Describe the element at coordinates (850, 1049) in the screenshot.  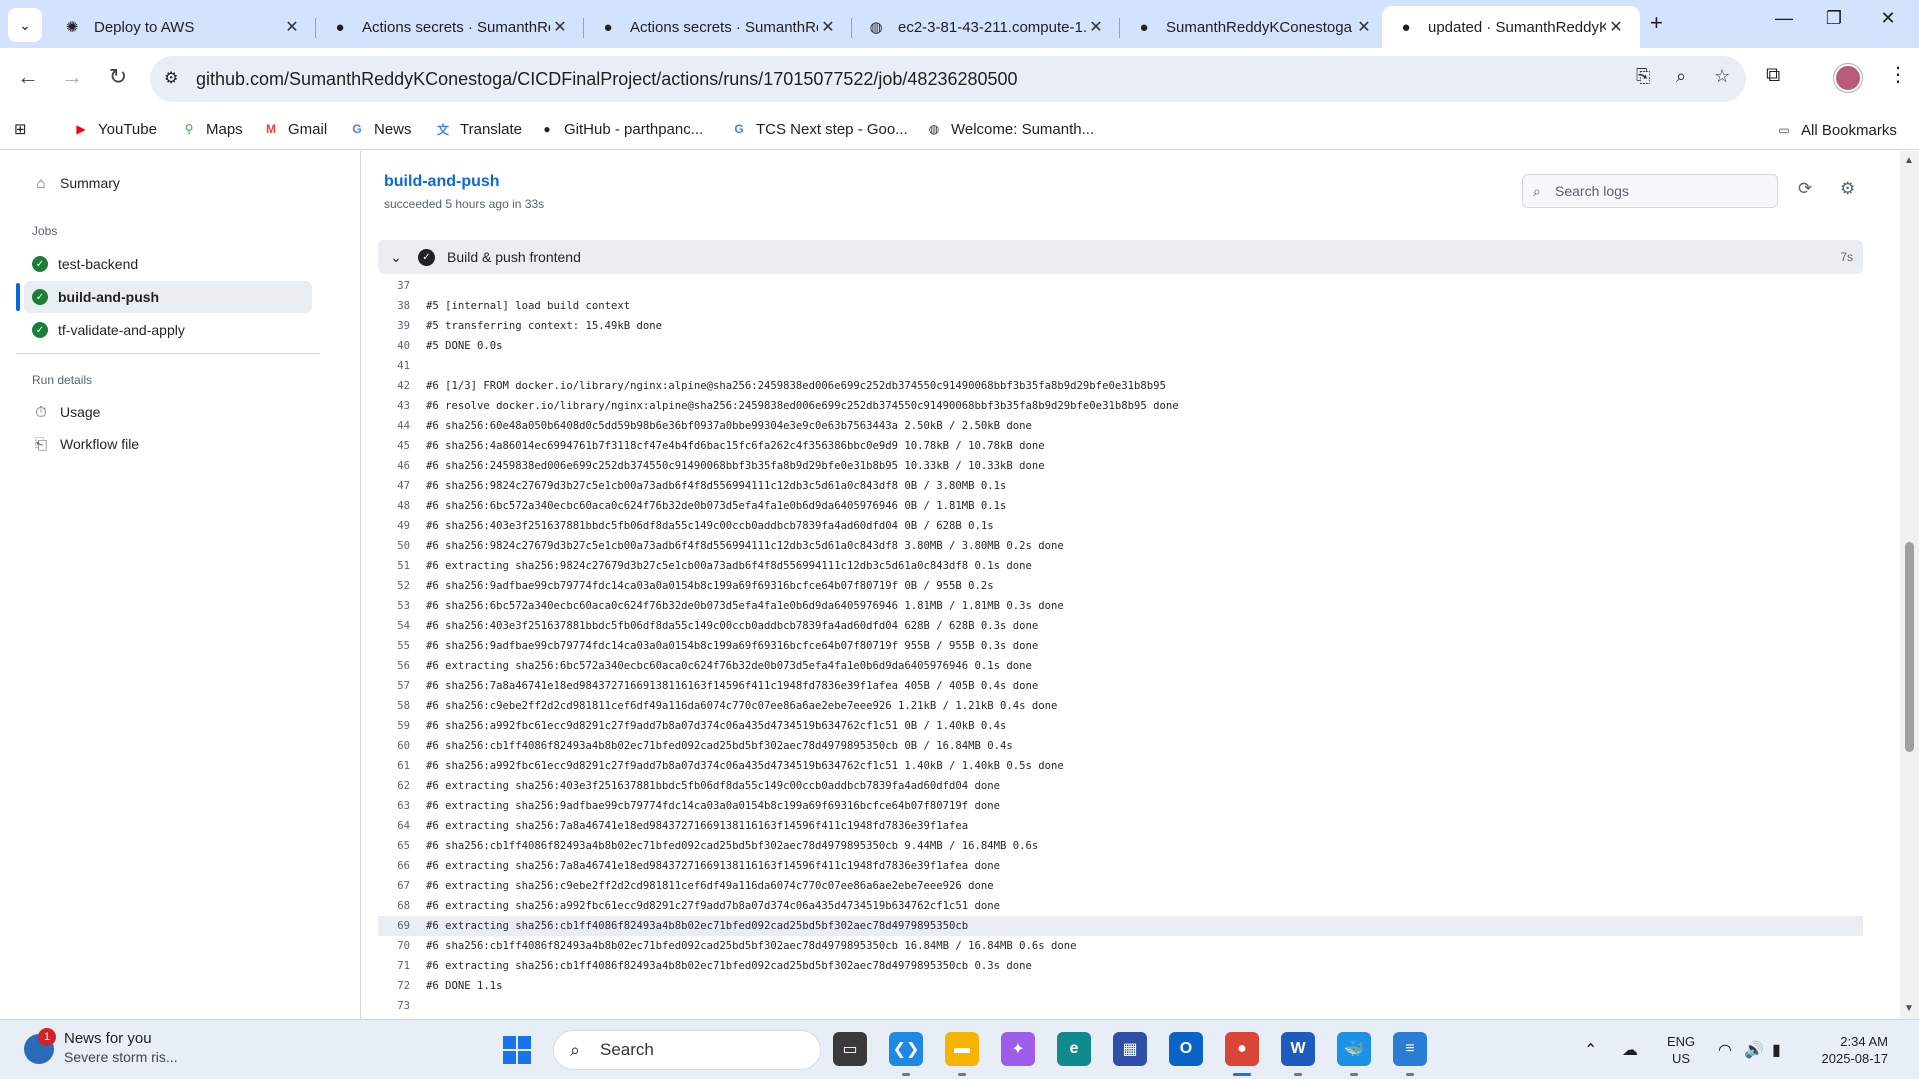
I see `taskbar-app-task-view: ▭` at that location.